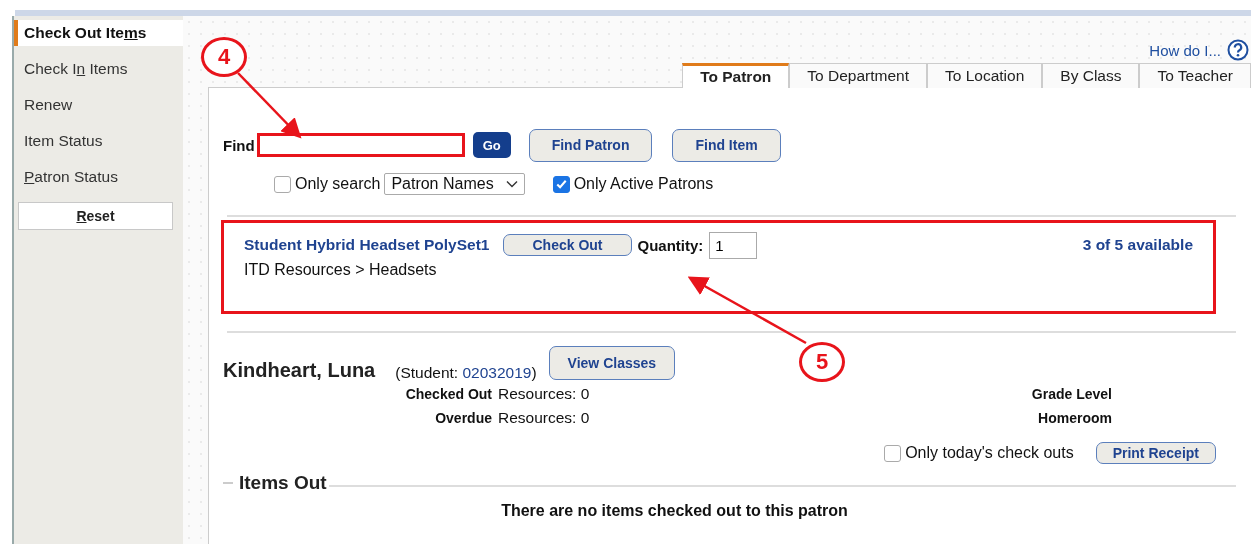 The height and width of the screenshot is (544, 1251). I want to click on find-field, so click(360, 145).